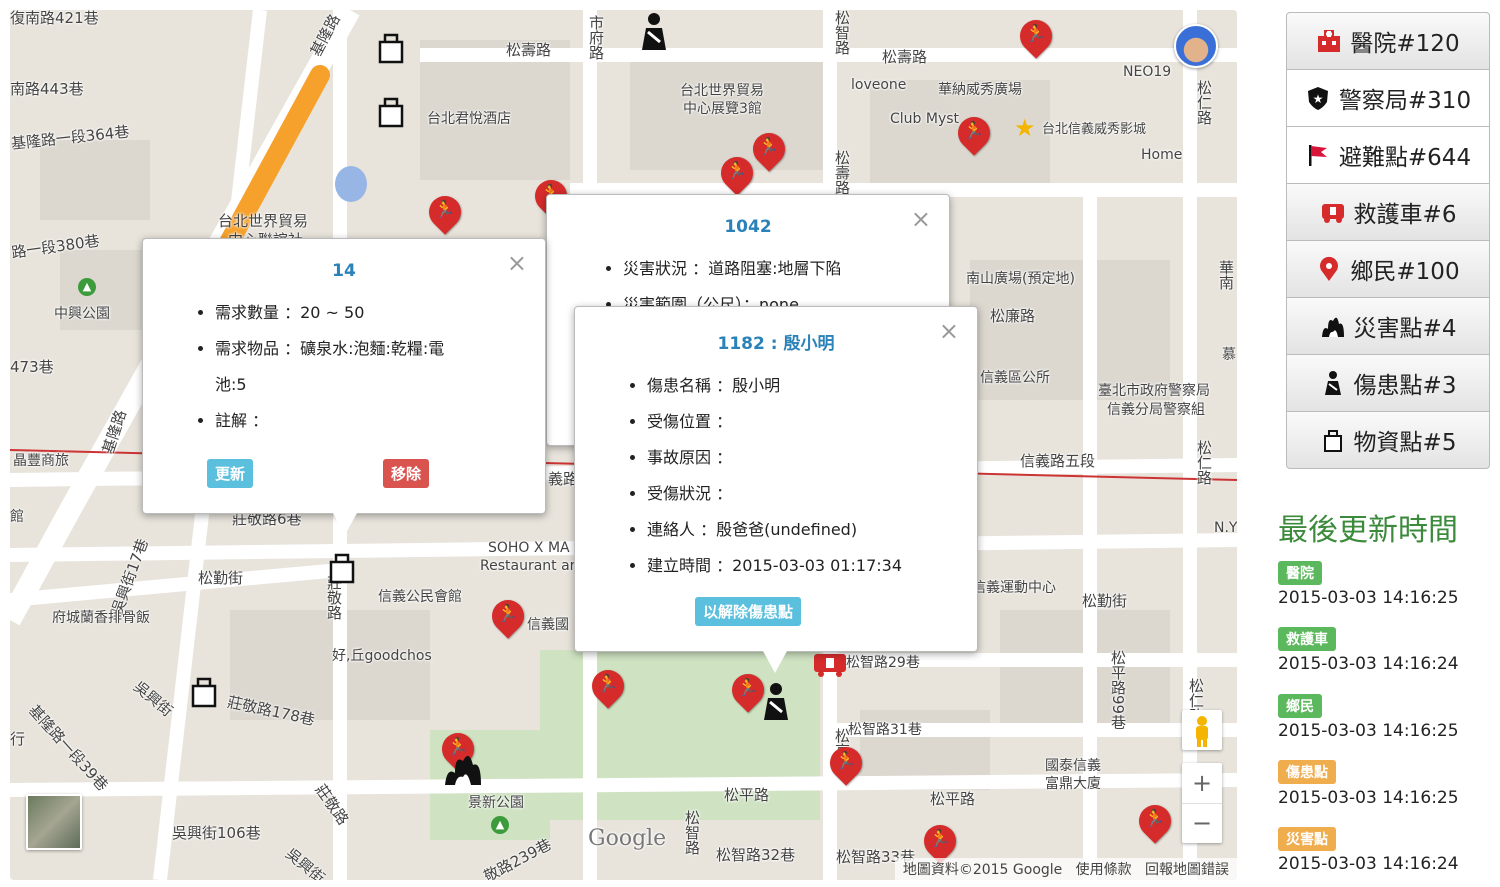  Describe the element at coordinates (1162, 155) in the screenshot. I see `poi-label: Home` at that location.